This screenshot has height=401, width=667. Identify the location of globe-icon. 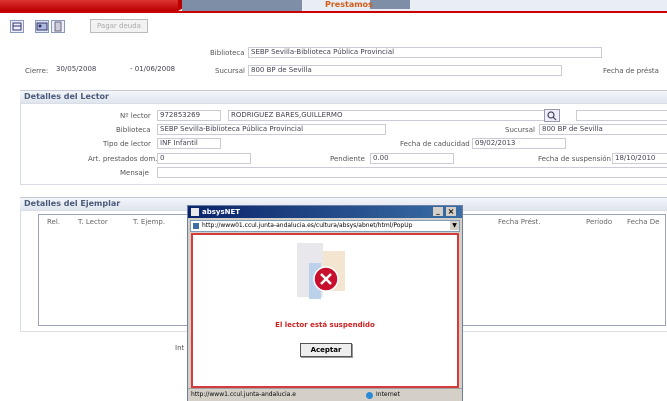
(369, 395).